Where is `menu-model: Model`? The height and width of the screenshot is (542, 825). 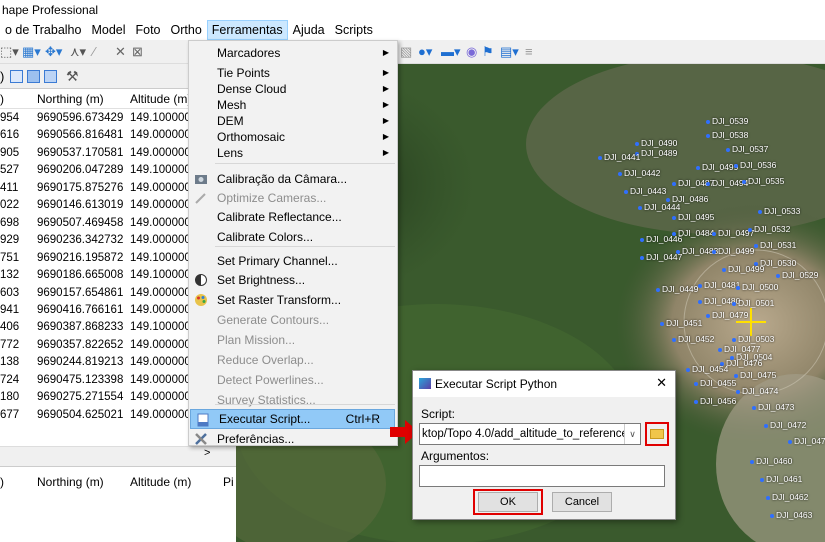 menu-model: Model is located at coordinates (108, 30).